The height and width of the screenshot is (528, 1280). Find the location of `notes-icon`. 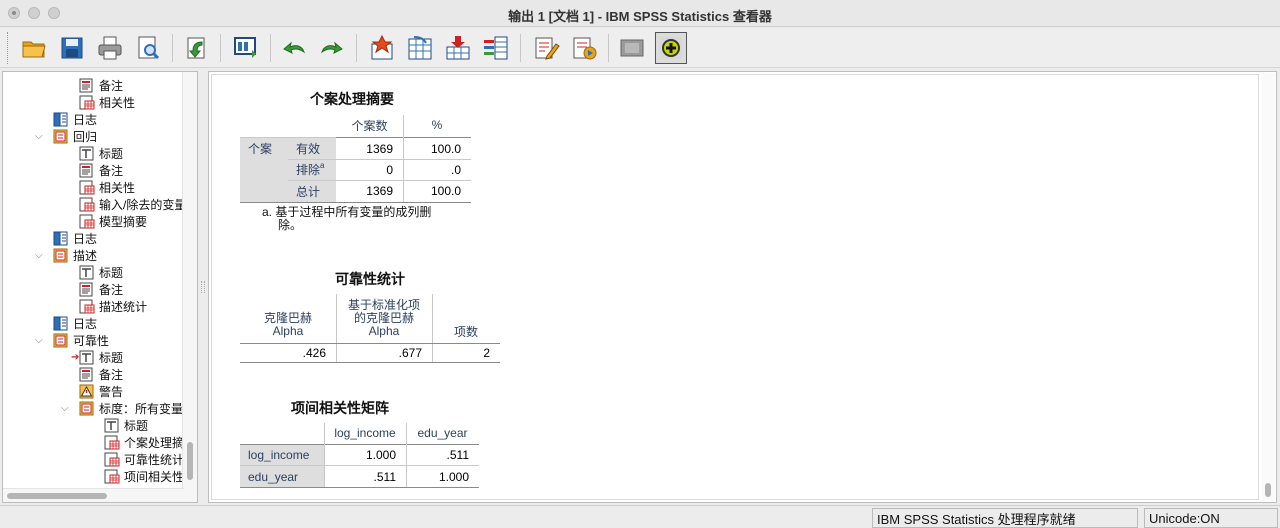

notes-icon is located at coordinates (87, 170).